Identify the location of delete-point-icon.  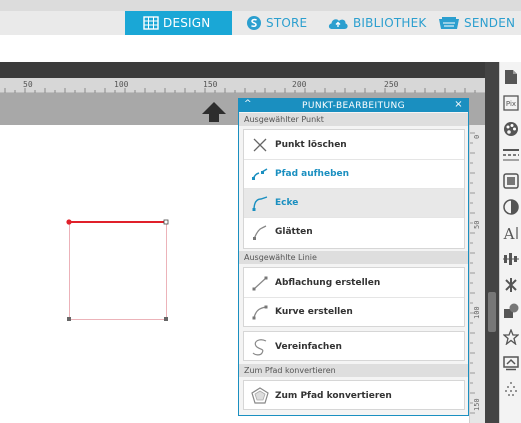
(260, 145).